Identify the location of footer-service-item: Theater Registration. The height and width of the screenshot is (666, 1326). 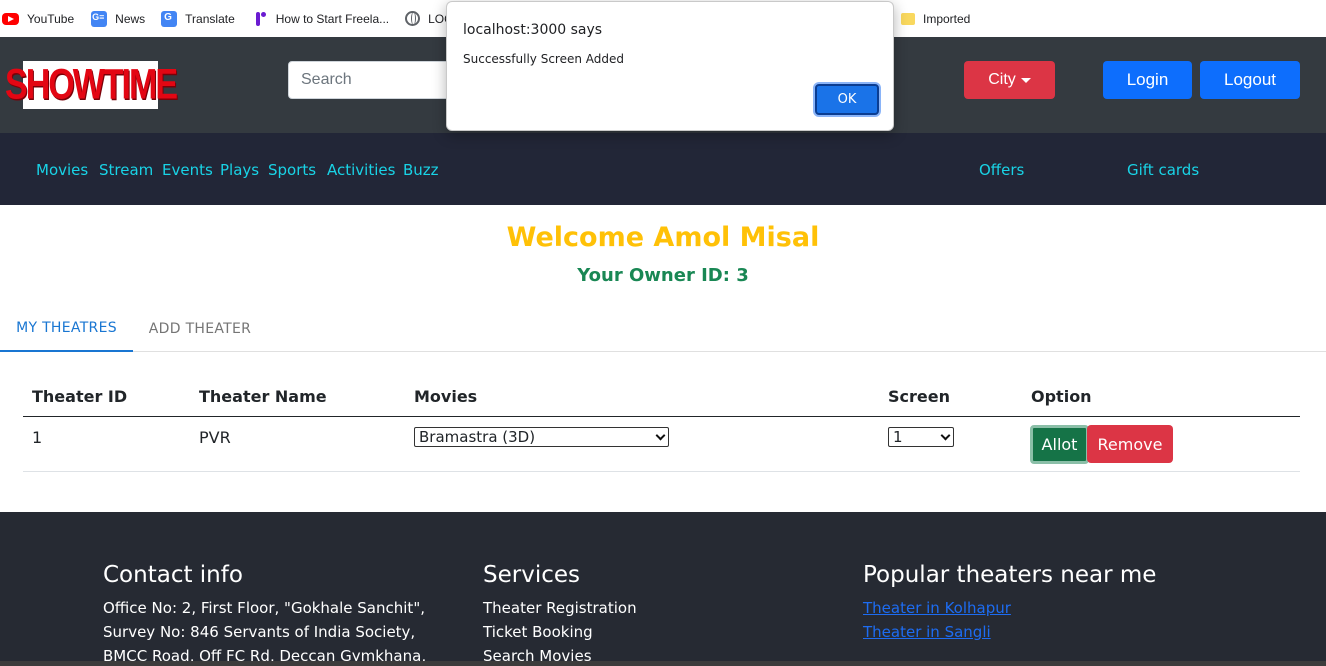
(560, 608).